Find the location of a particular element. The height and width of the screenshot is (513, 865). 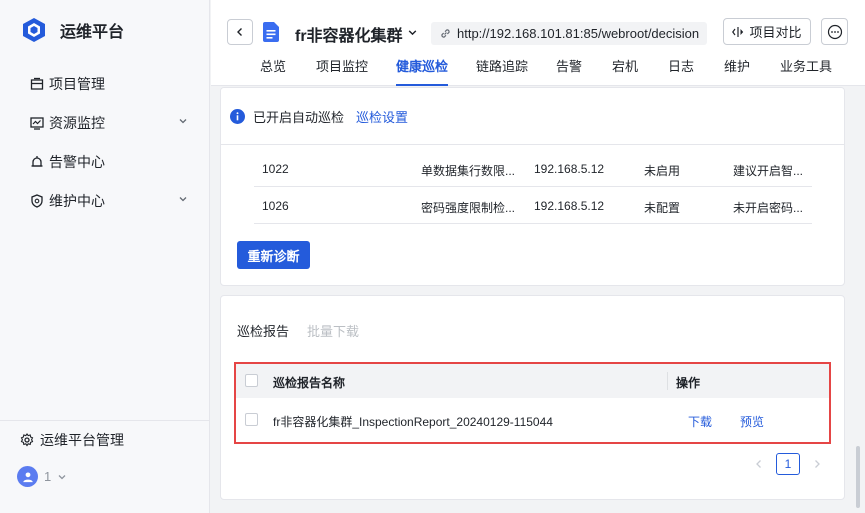

cell-status: 未启用 is located at coordinates (662, 171).